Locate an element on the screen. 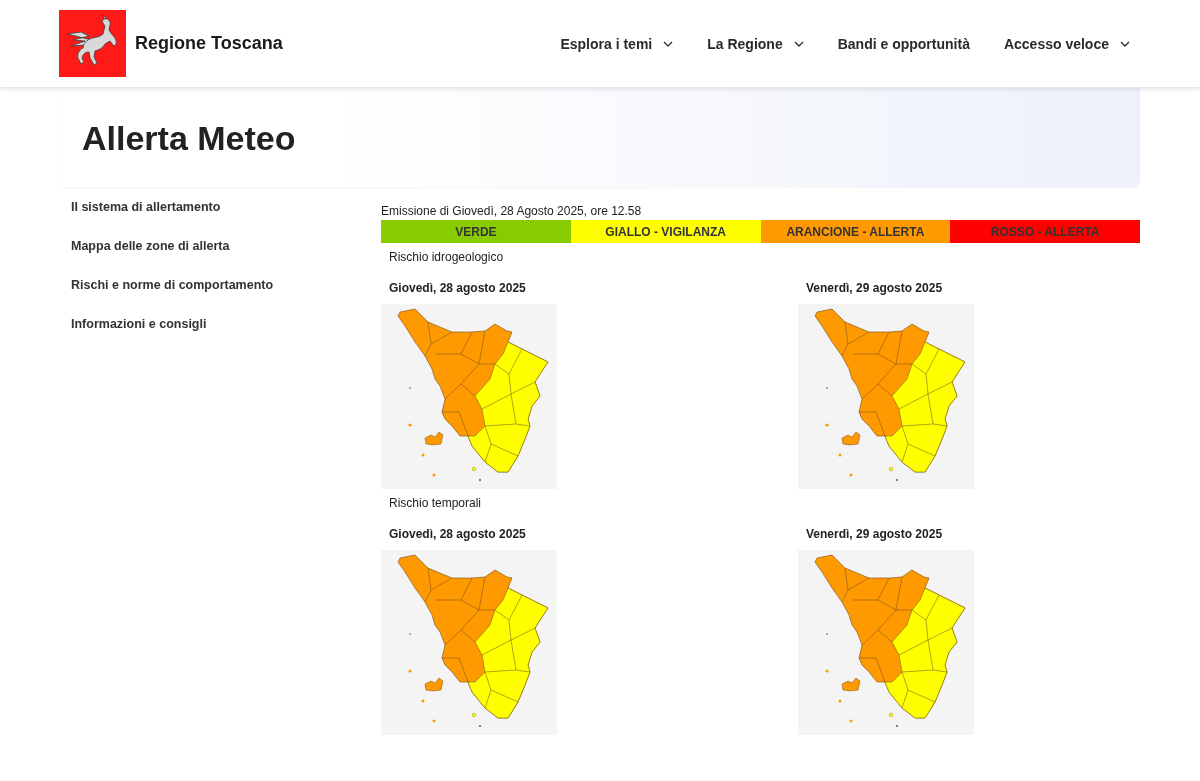 The height and width of the screenshot is (781, 1200). alert-level-label: GIALLO - VIGILANZA is located at coordinates (665, 231).